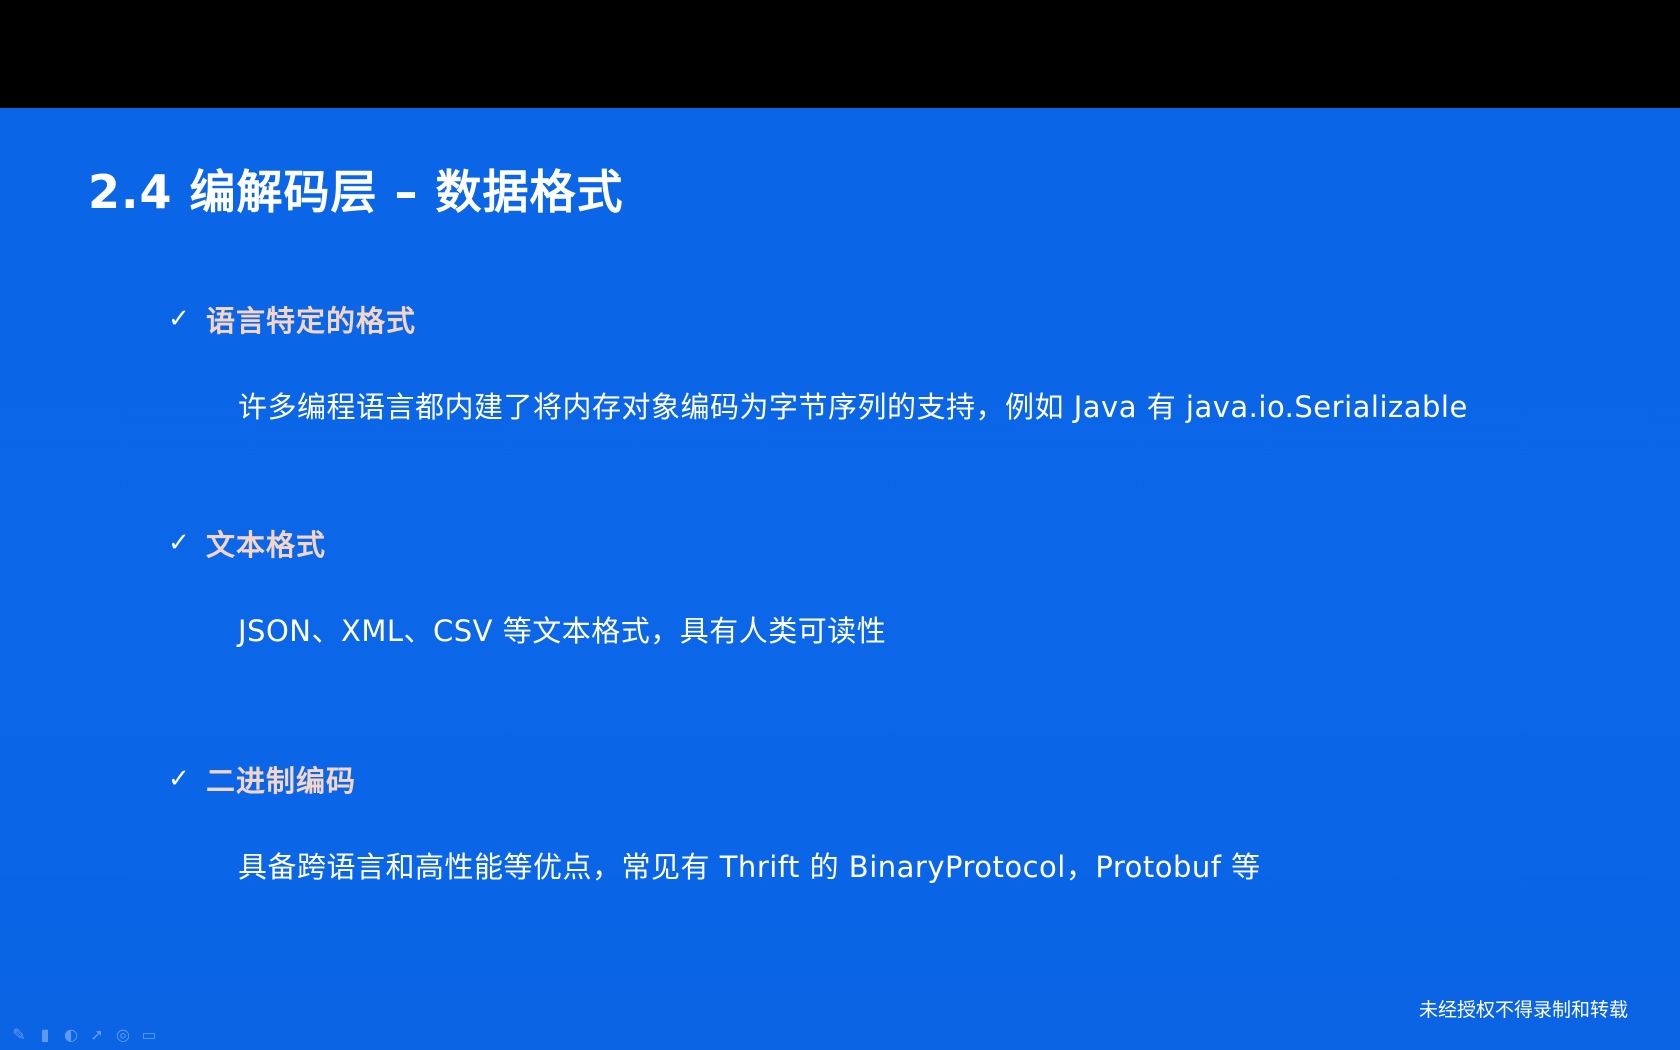  What do you see at coordinates (266, 545) in the screenshot?
I see `section-heading-text: 文本格式` at bounding box center [266, 545].